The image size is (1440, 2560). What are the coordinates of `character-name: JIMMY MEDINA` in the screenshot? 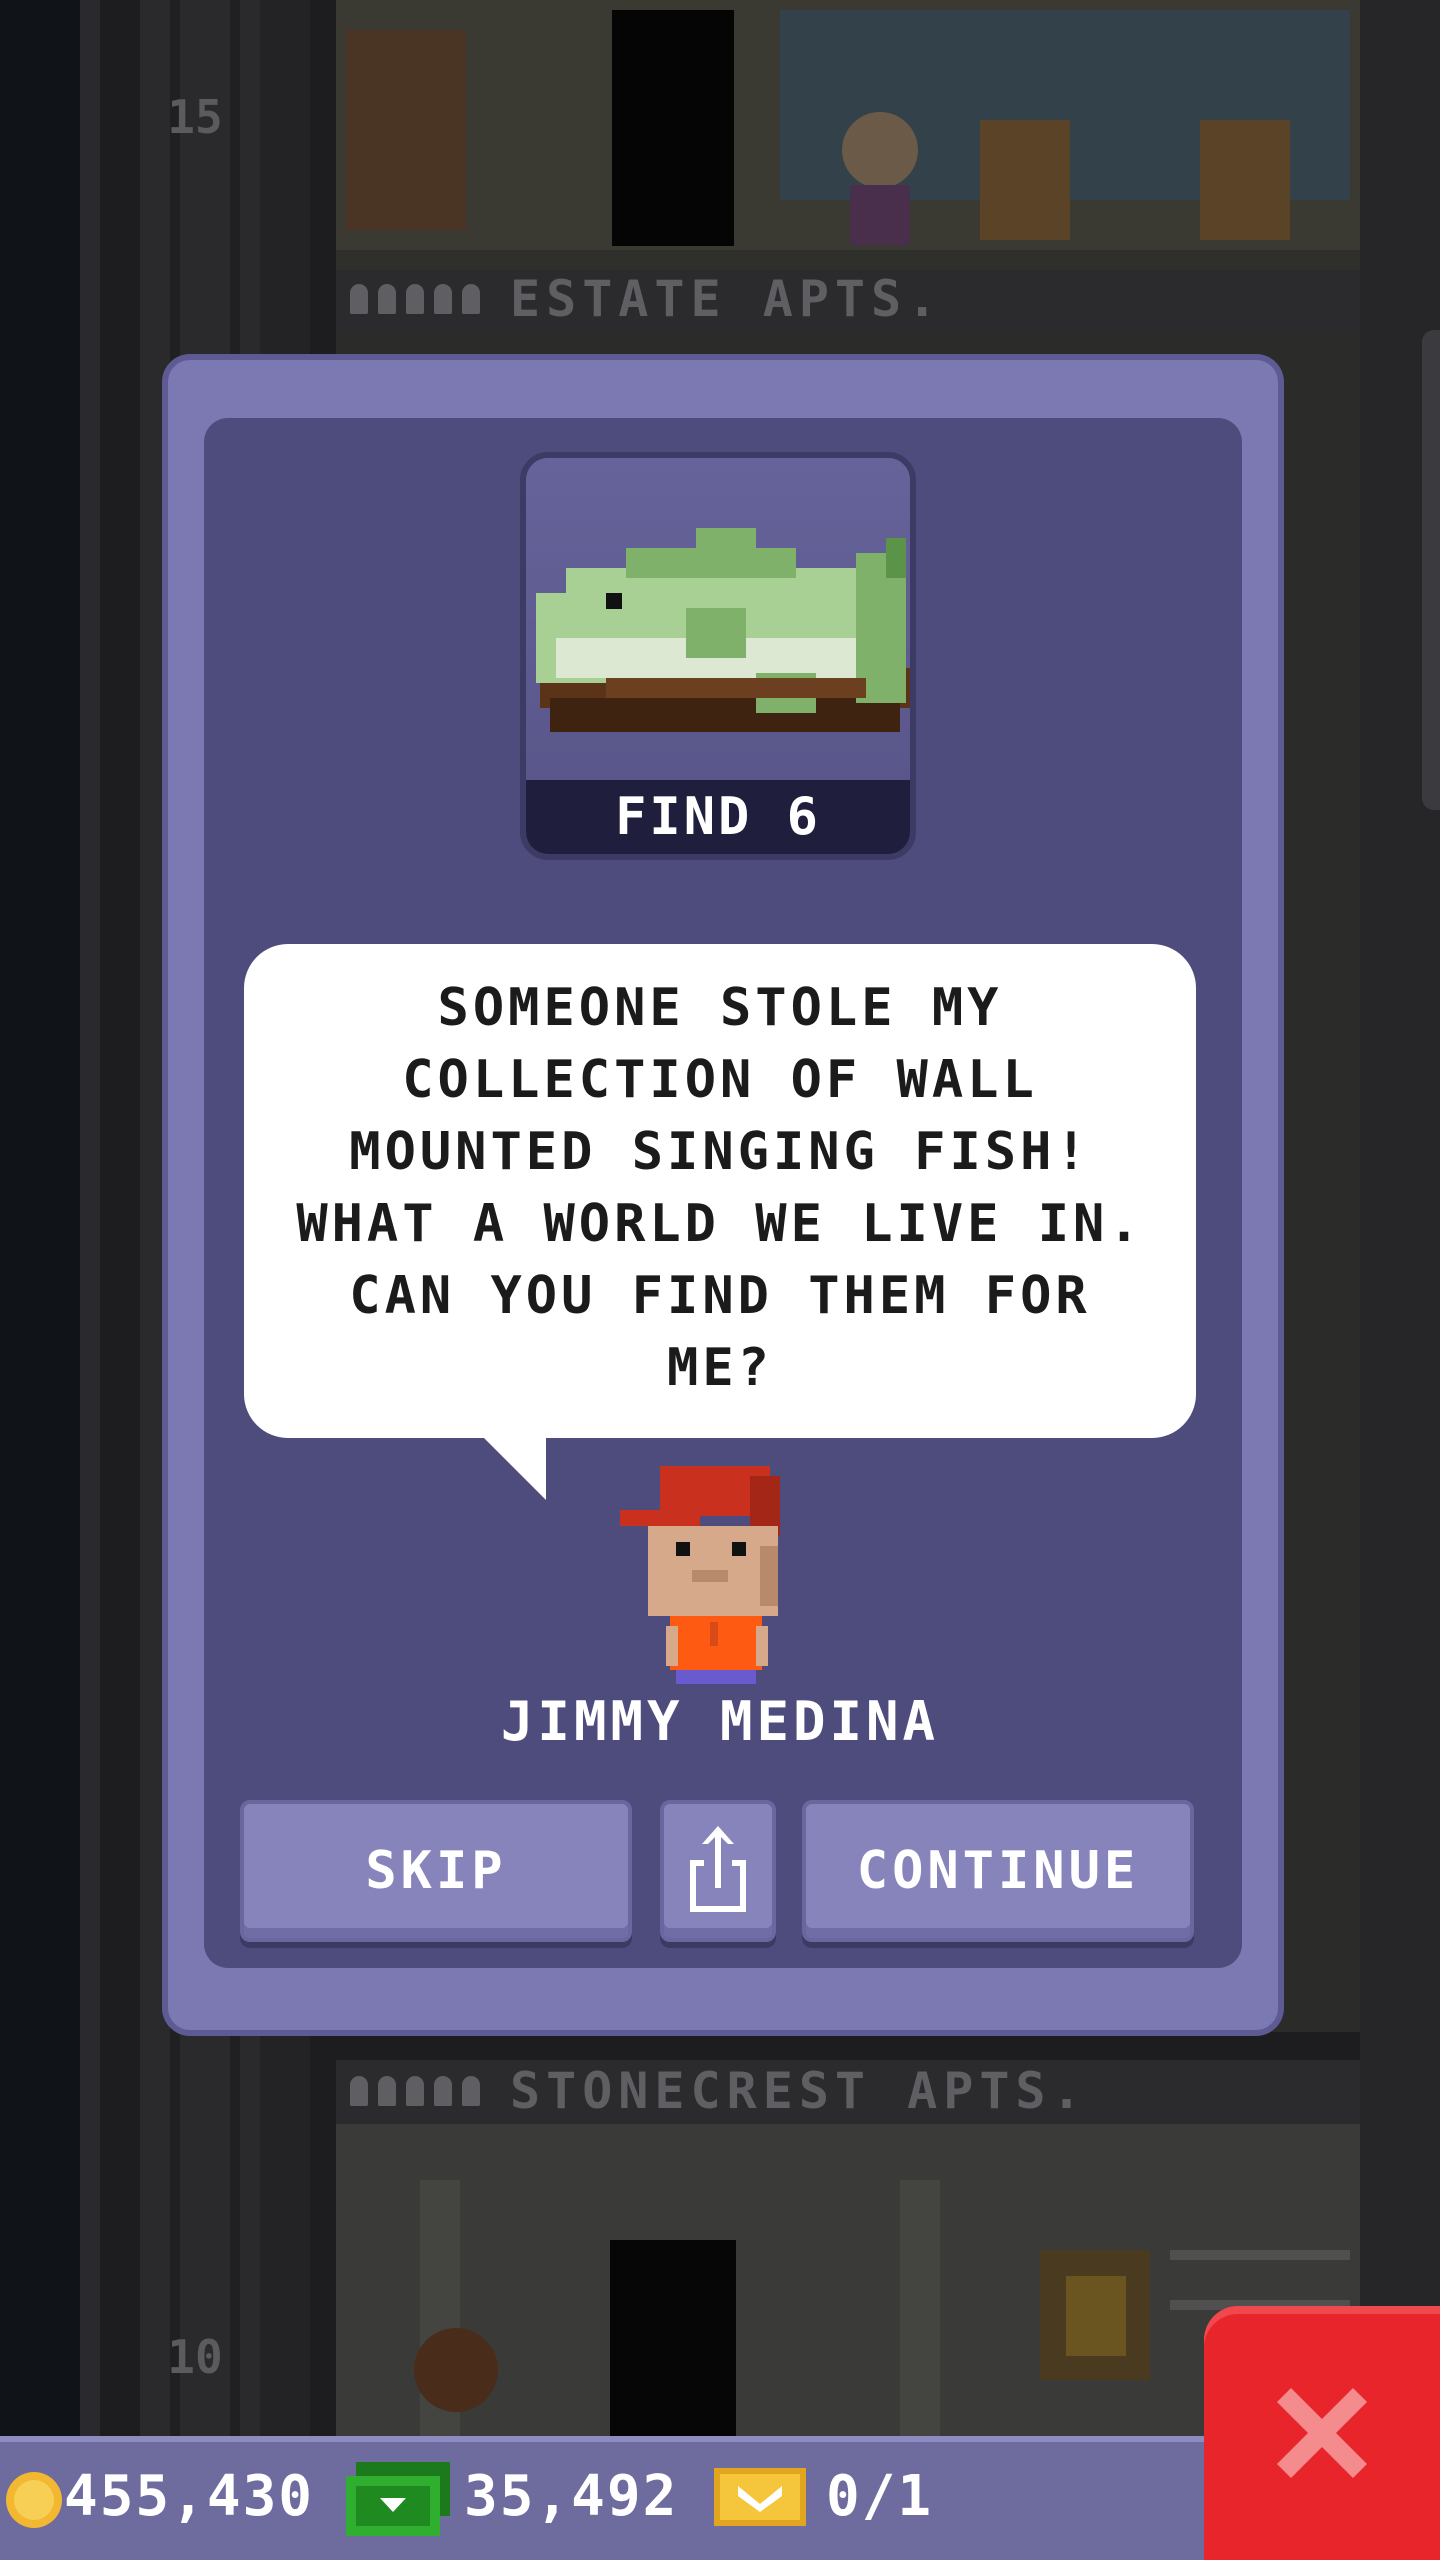 It's located at (720, 1721).